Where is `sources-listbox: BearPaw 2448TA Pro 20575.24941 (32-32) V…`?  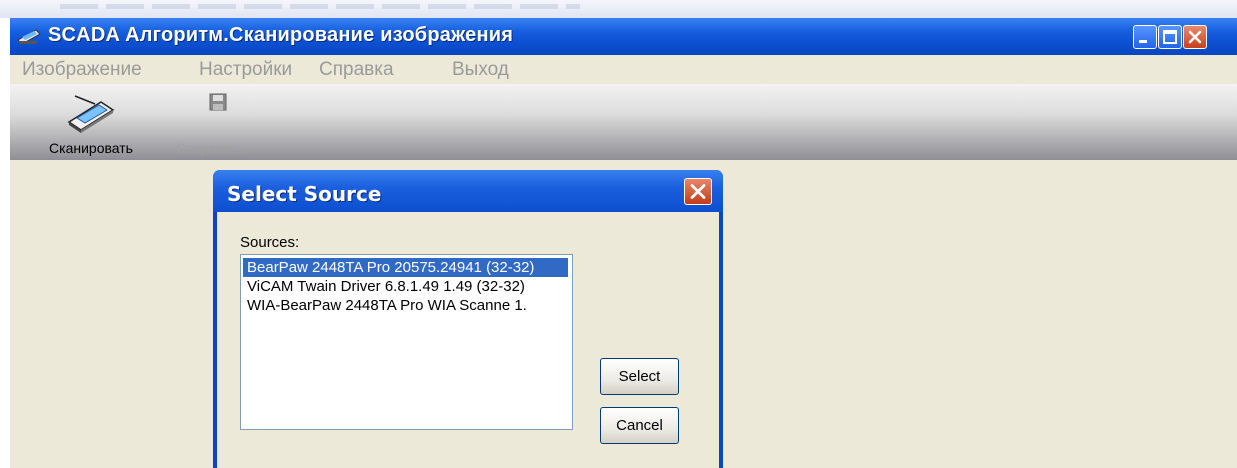
sources-listbox: BearPaw 2448TA Pro 20575.24941 (32-32) V… is located at coordinates (406, 342).